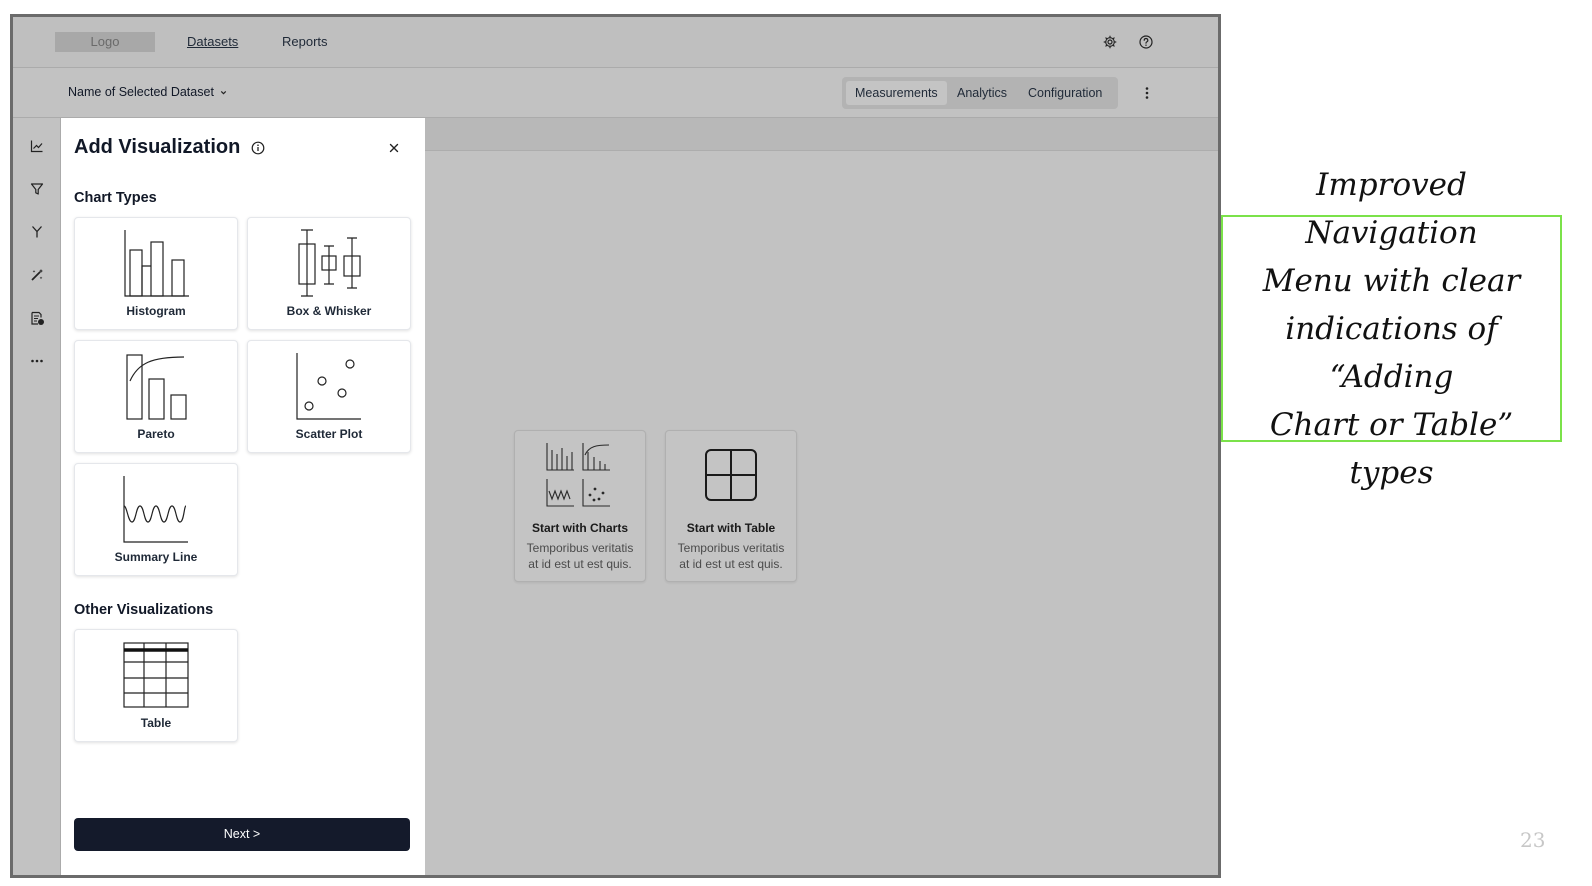 This screenshot has height=886, width=1592. I want to click on annotation-line: Menu with clear, so click(1391, 280).